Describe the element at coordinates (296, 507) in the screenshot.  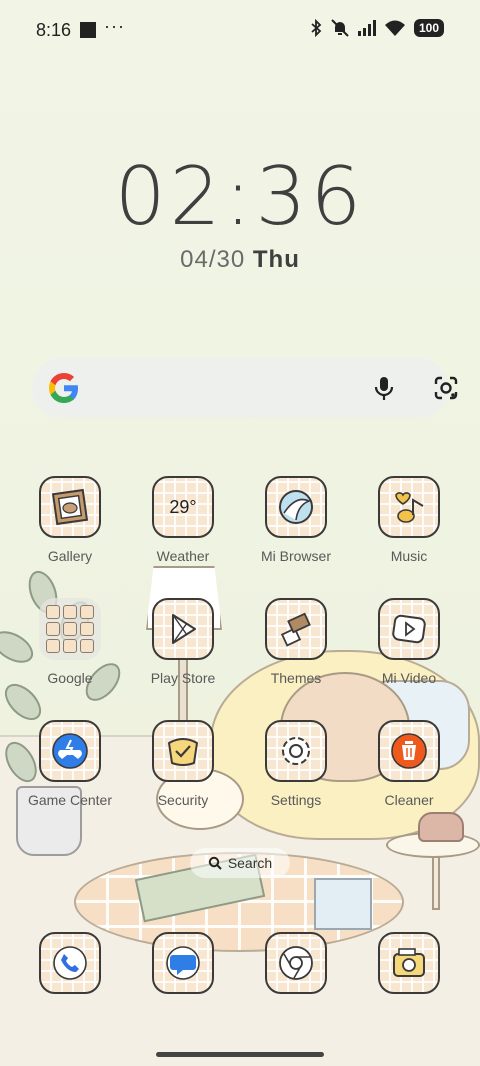
I see `browser-icon` at that location.